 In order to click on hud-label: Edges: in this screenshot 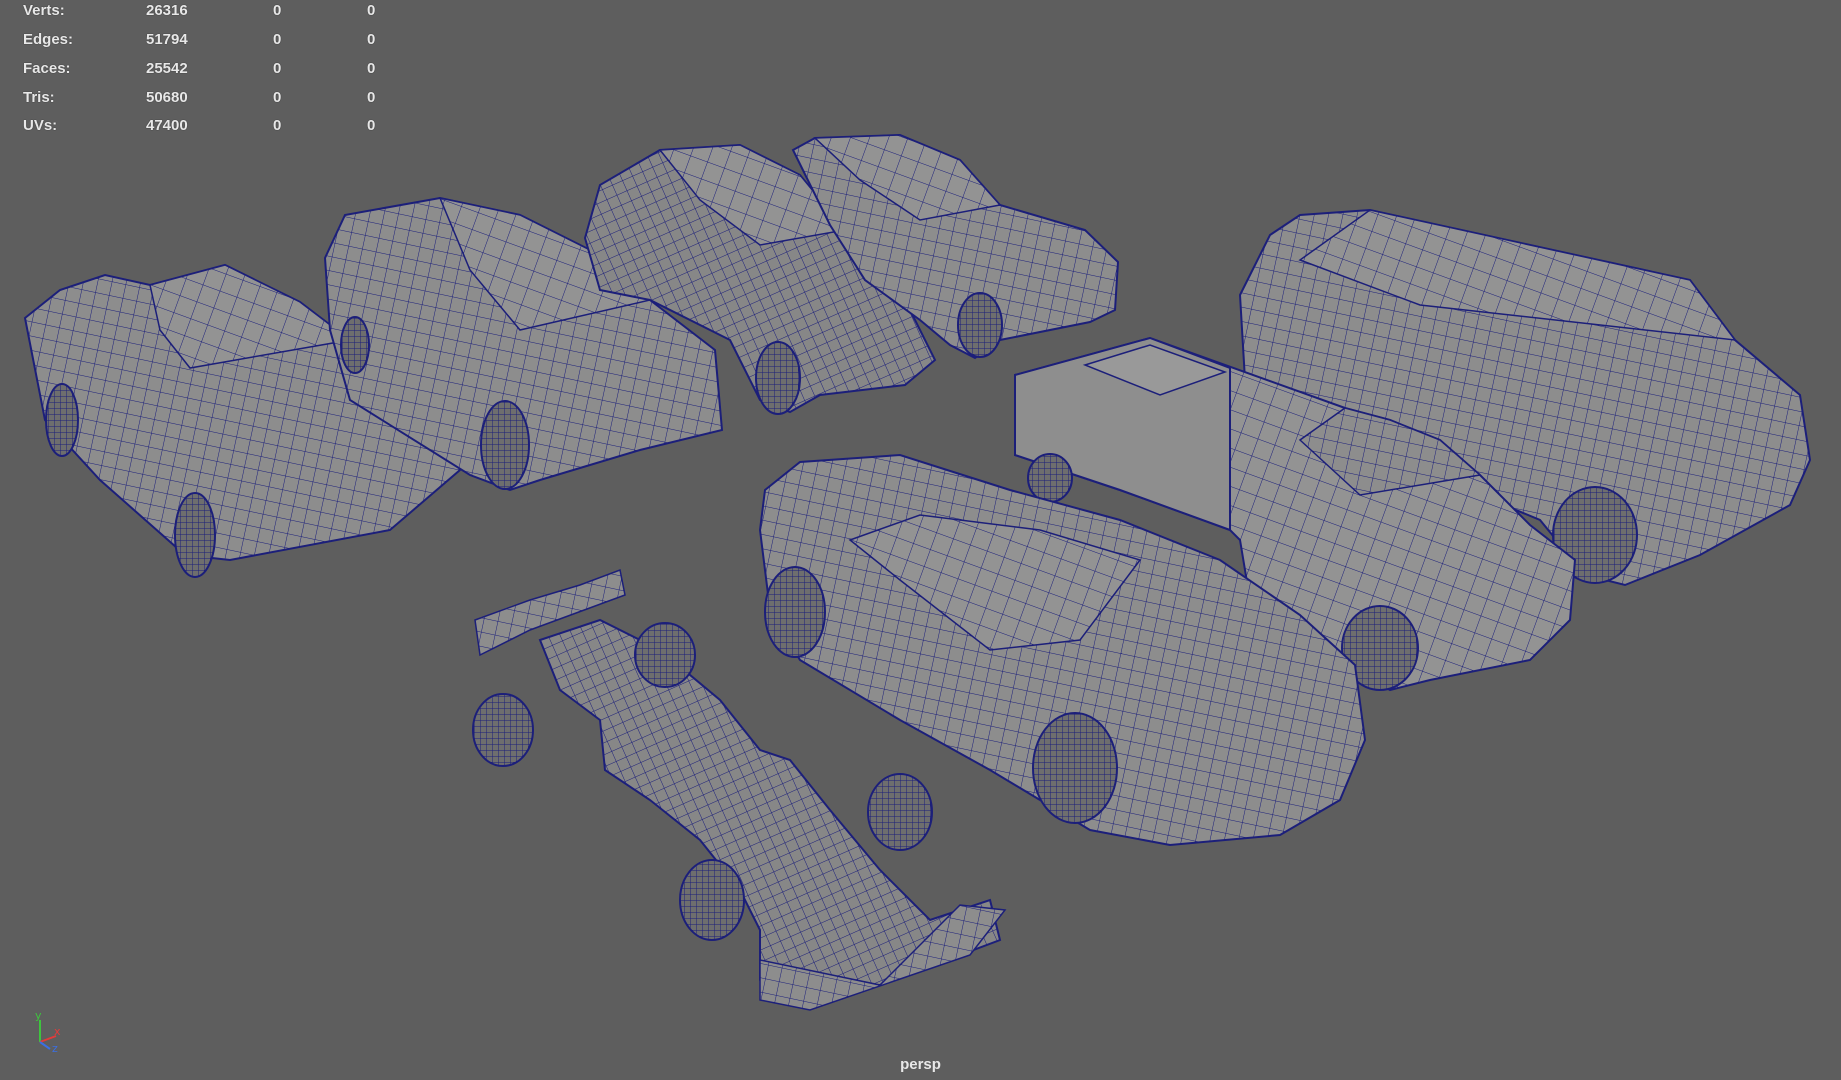, I will do `click(48, 39)`.